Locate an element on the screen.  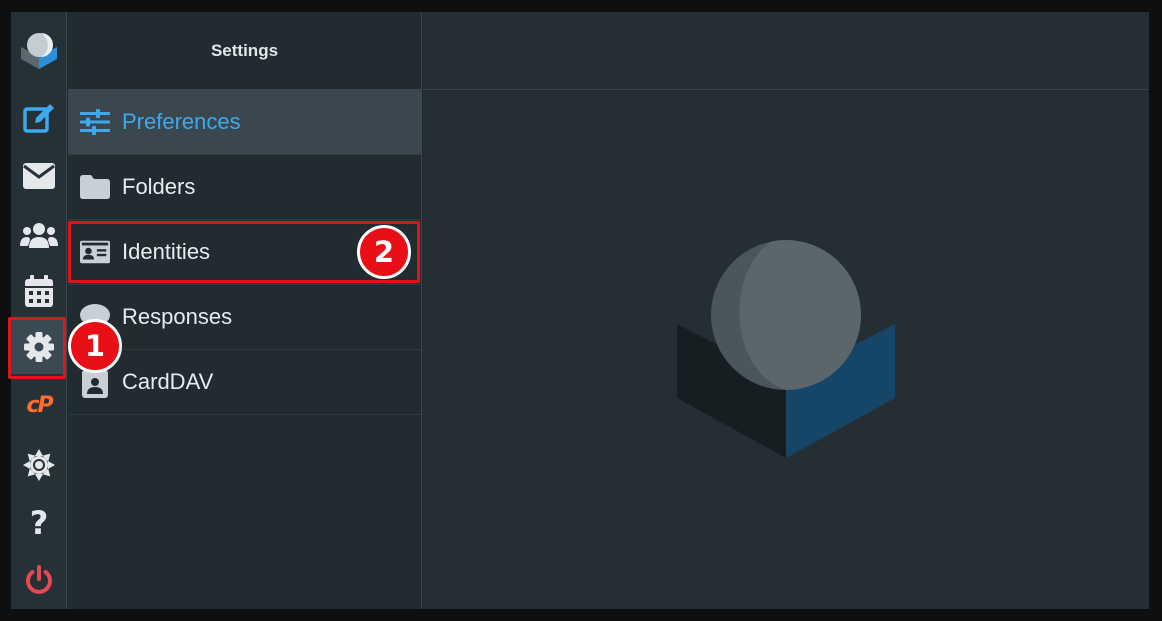
step-1-badge: 1 is located at coordinates (95, 346).